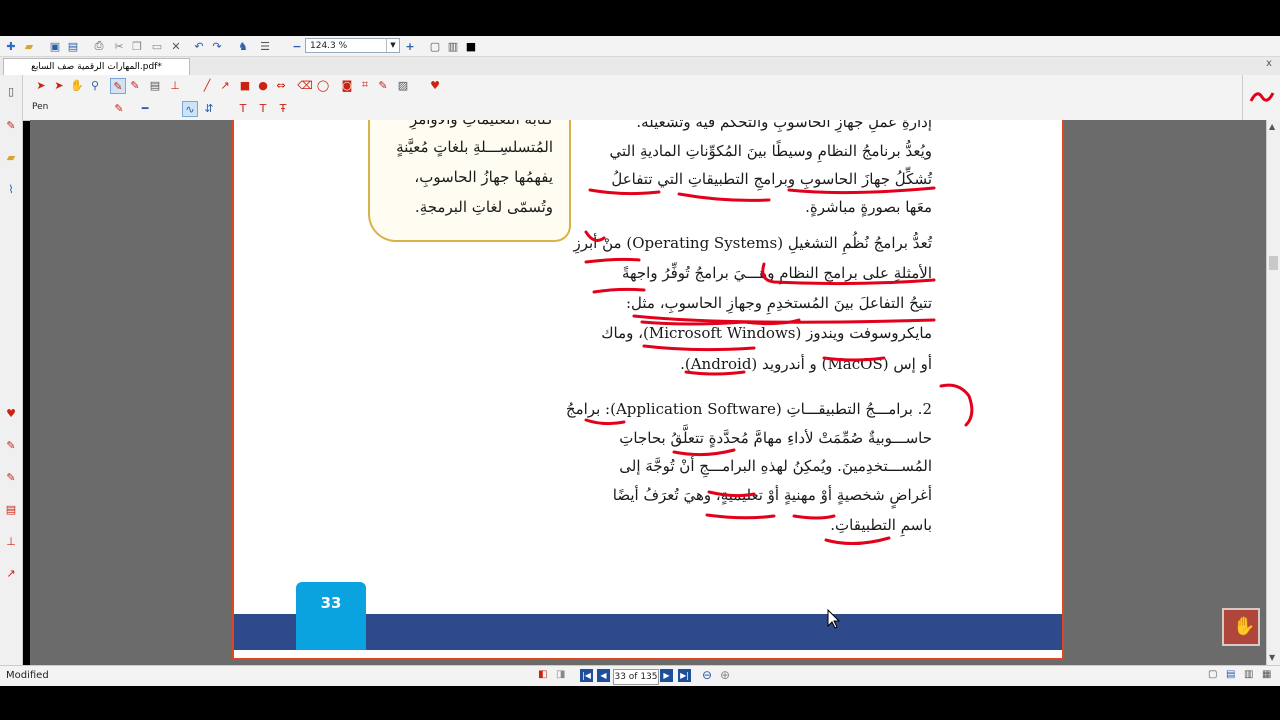 The height and width of the screenshot is (720, 1280). I want to click on delete-icon: ✕, so click(176, 46).